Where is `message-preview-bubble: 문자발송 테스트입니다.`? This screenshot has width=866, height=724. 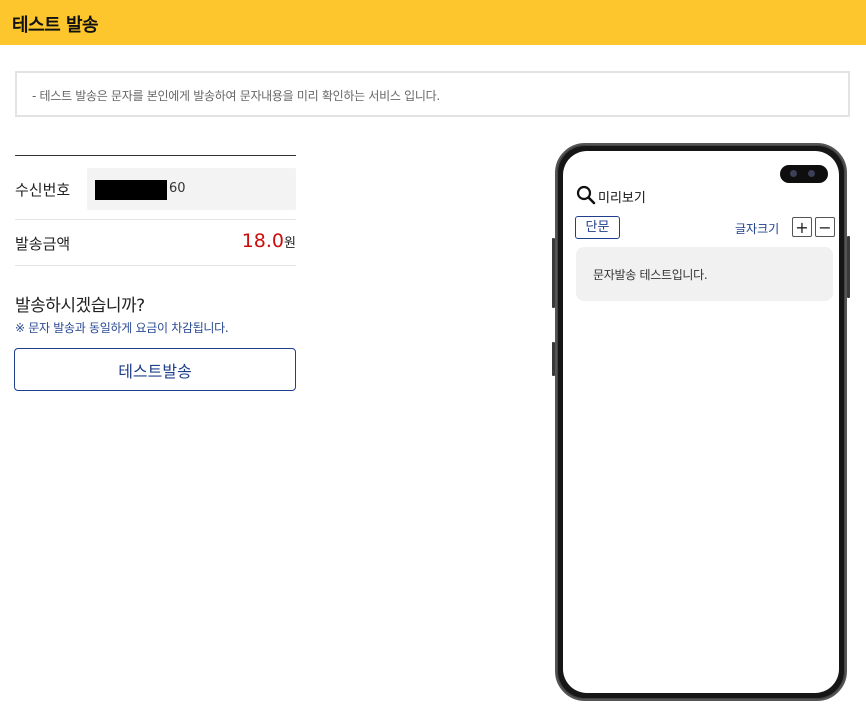
message-preview-bubble: 문자발송 테스트입니다. is located at coordinates (704, 274).